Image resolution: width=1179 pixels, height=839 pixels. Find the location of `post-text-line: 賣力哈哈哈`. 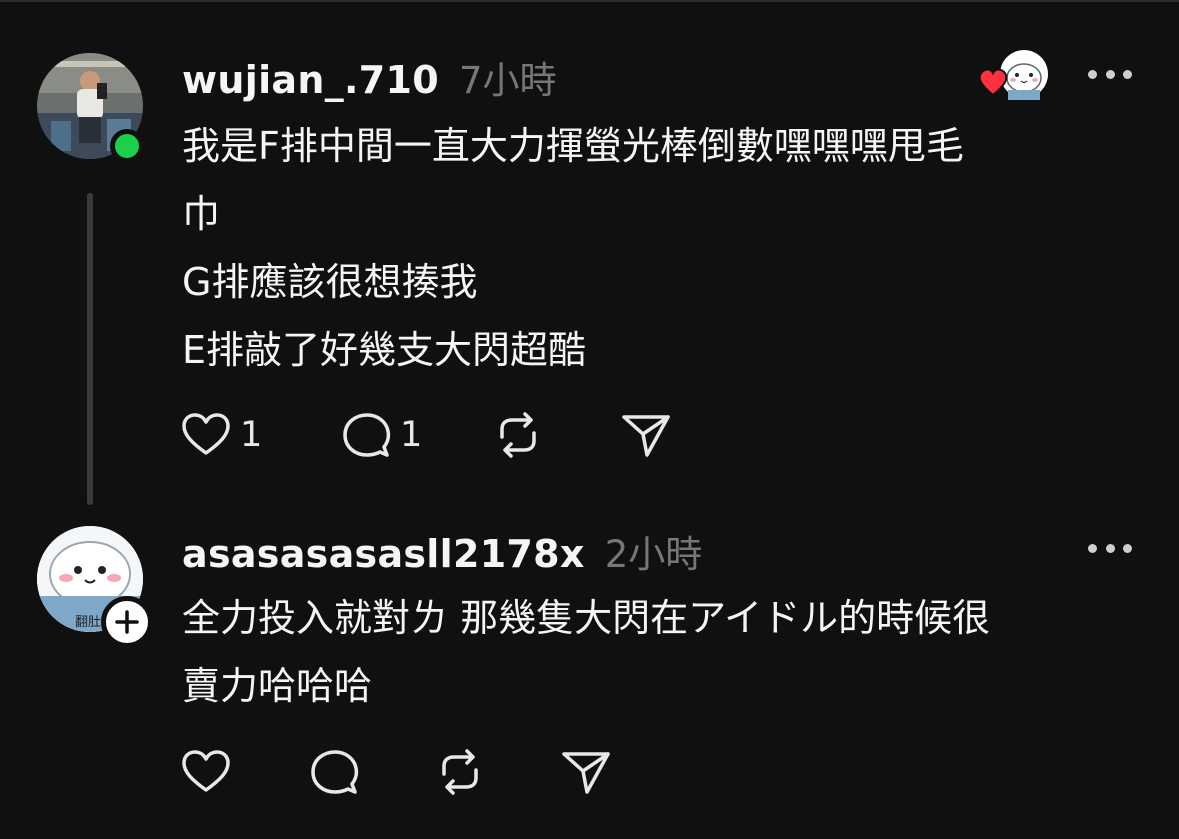

post-text-line: 賣力哈哈哈 is located at coordinates (277, 686).